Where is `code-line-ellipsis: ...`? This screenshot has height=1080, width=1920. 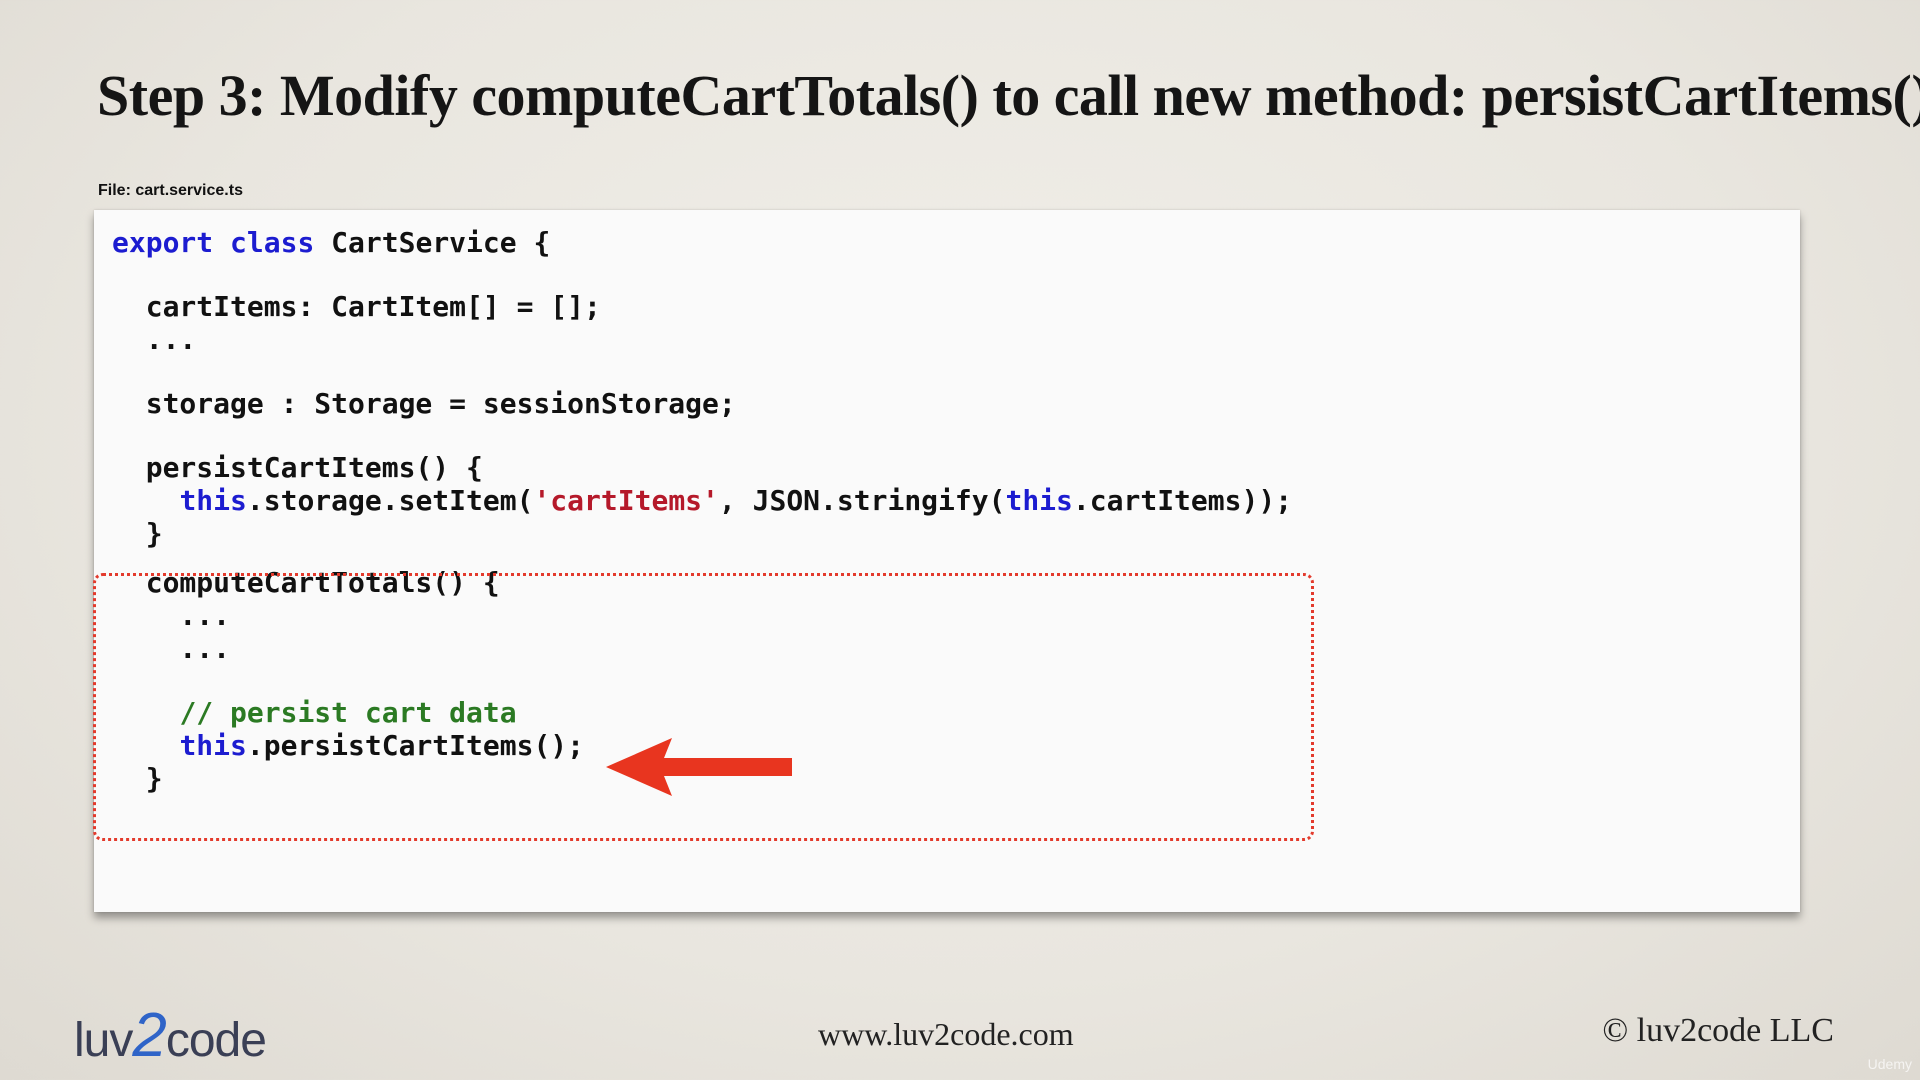
code-line-ellipsis: ... is located at coordinates (154, 339).